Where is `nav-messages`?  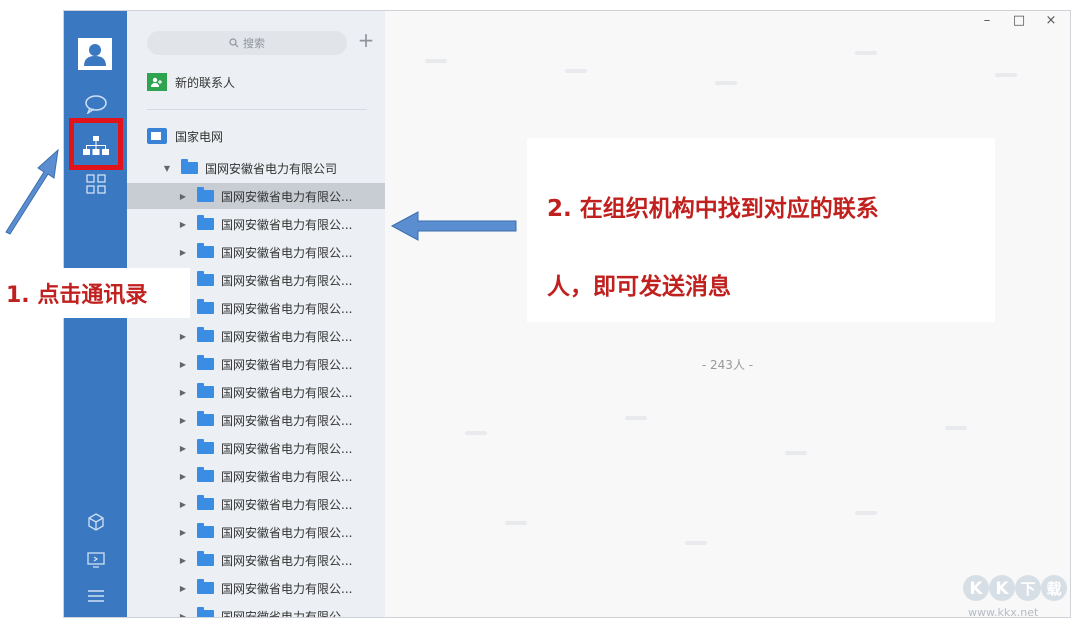 nav-messages is located at coordinates (96, 104).